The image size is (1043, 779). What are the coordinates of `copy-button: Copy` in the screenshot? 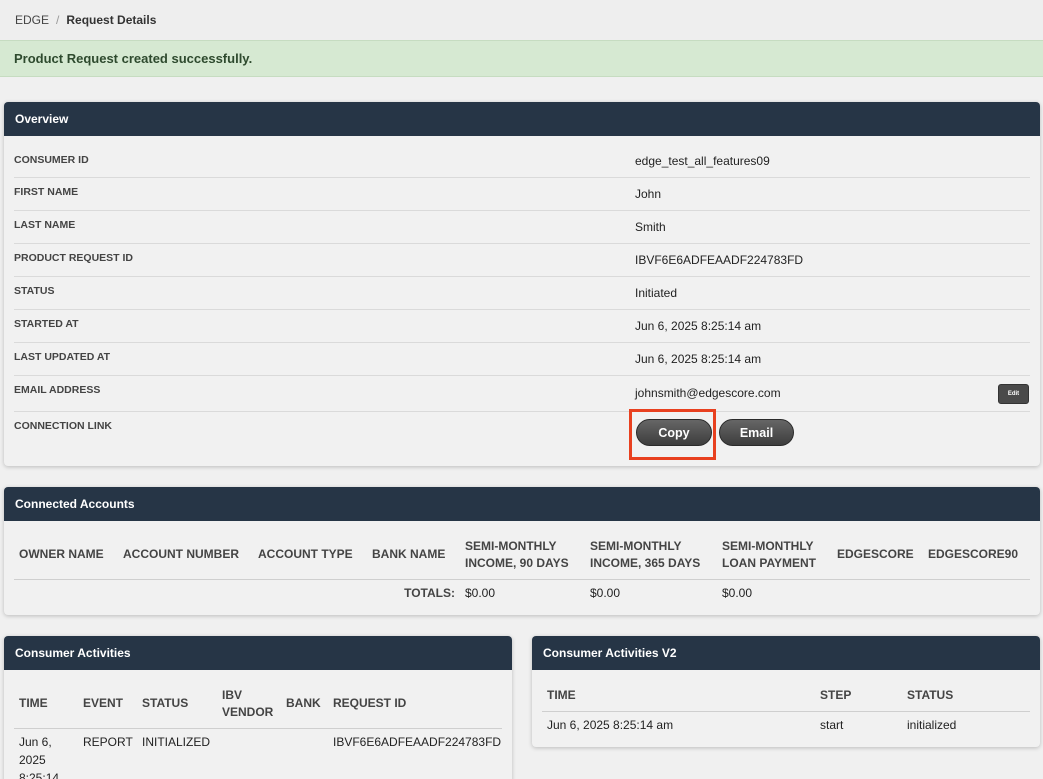 It's located at (674, 432).